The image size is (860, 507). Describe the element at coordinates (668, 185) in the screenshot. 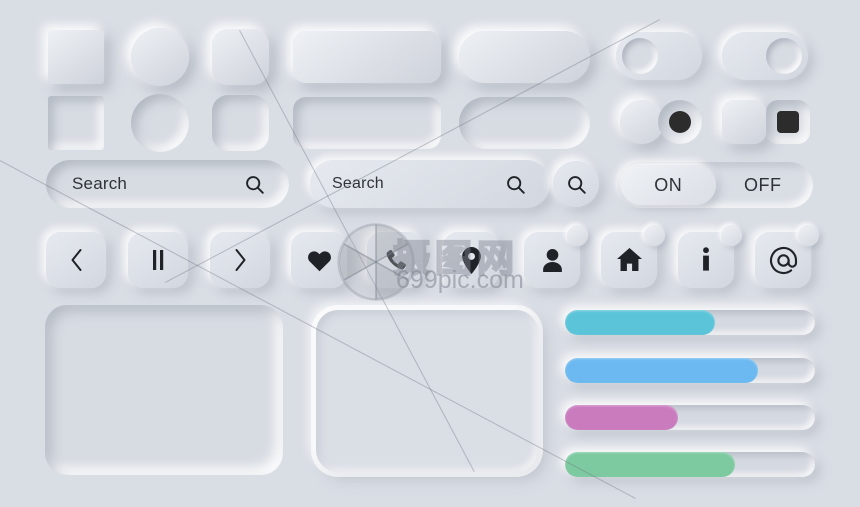

I see `onoff-option-on: ON` at that location.